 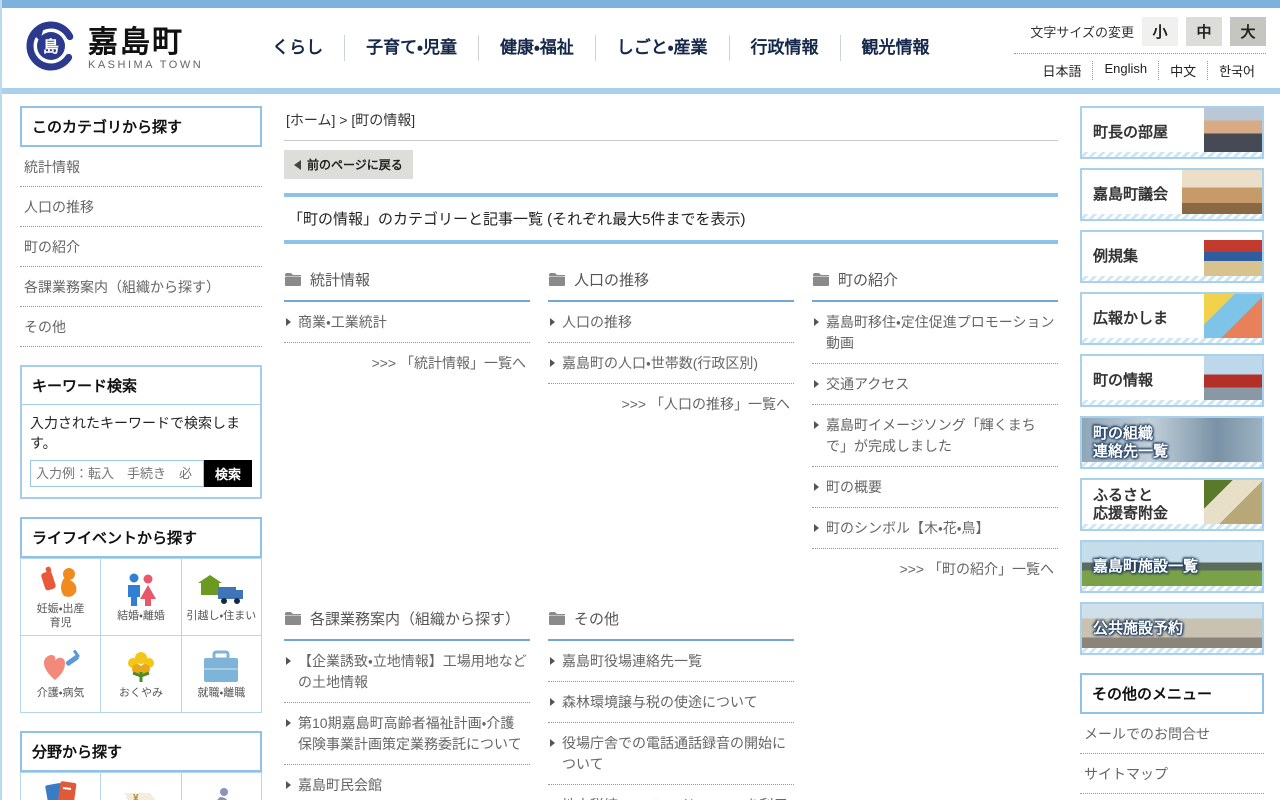 I want to click on nav-gyosei: 行政情報, so click(x=784, y=48).